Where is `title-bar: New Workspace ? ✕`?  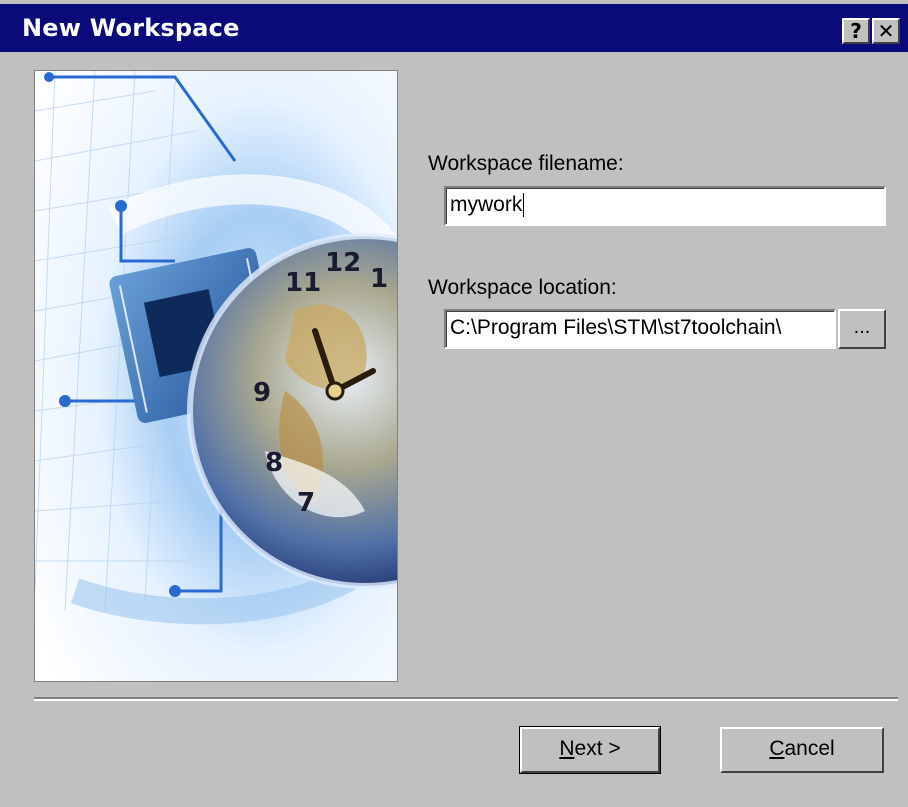 title-bar: New Workspace ? ✕ is located at coordinates (454, 28).